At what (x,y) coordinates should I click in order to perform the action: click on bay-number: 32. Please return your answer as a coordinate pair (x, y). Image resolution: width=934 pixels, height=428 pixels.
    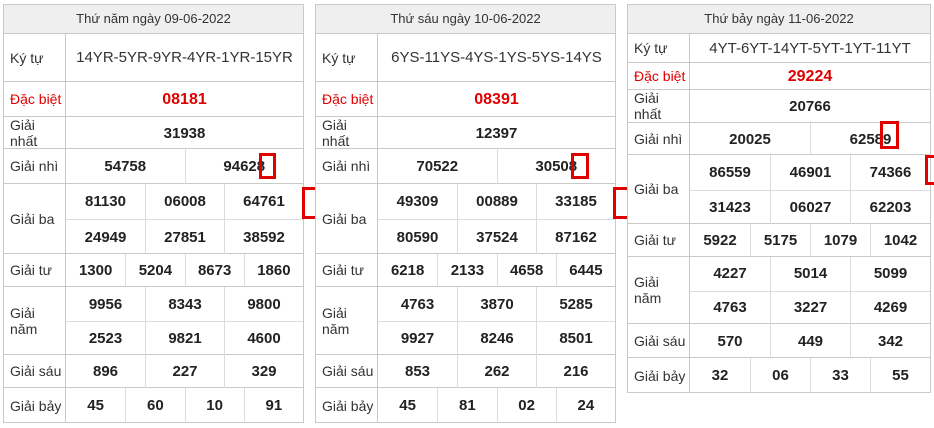
    Looking at the image, I should click on (720, 375).